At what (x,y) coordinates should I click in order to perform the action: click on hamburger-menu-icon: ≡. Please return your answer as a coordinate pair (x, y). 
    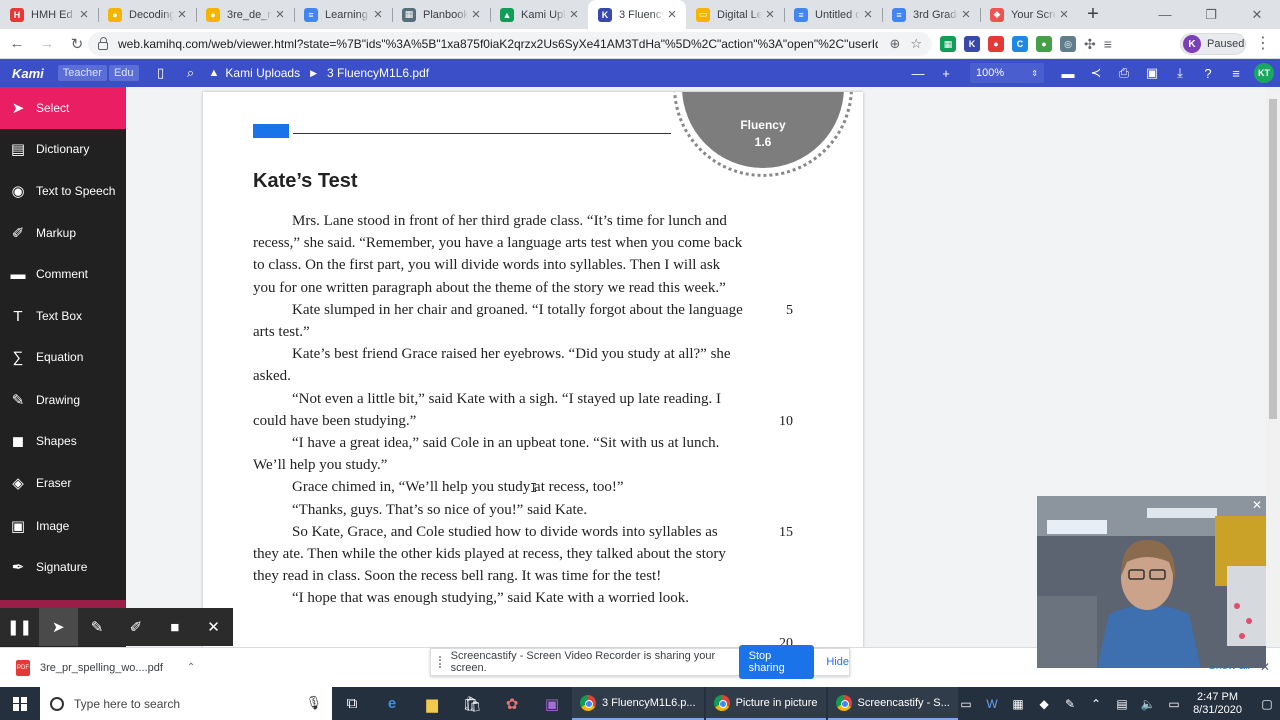
    Looking at the image, I should click on (1236, 73).